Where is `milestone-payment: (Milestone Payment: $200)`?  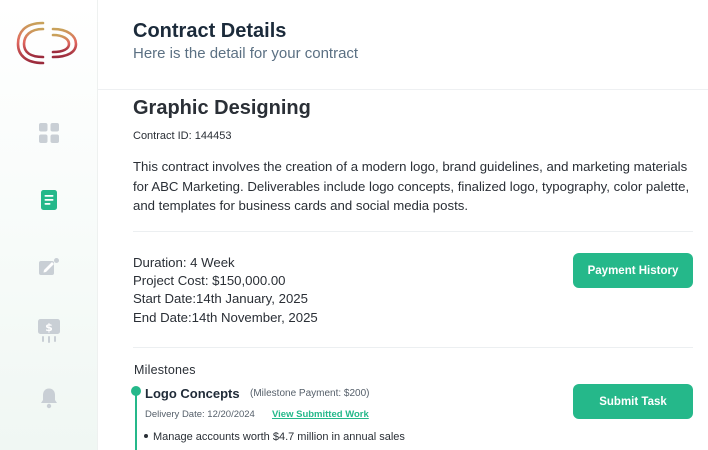 milestone-payment: (Milestone Payment: $200) is located at coordinates (310, 393).